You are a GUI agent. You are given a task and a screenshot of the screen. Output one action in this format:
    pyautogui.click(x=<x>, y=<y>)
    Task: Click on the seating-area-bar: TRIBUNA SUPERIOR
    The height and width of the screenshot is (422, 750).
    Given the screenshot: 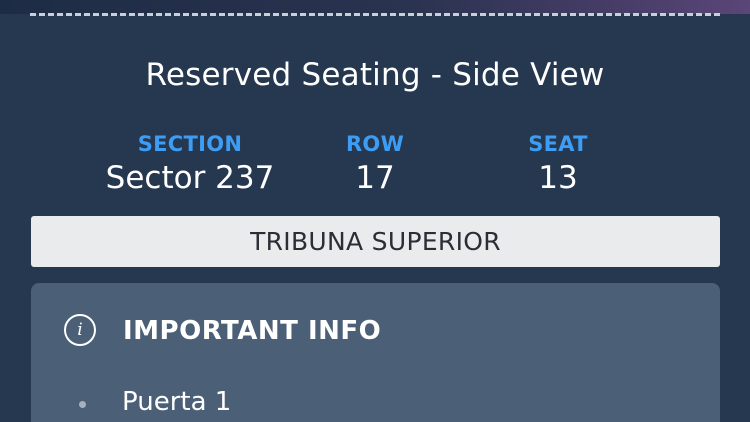 What is the action you would take?
    pyautogui.click(x=375, y=241)
    